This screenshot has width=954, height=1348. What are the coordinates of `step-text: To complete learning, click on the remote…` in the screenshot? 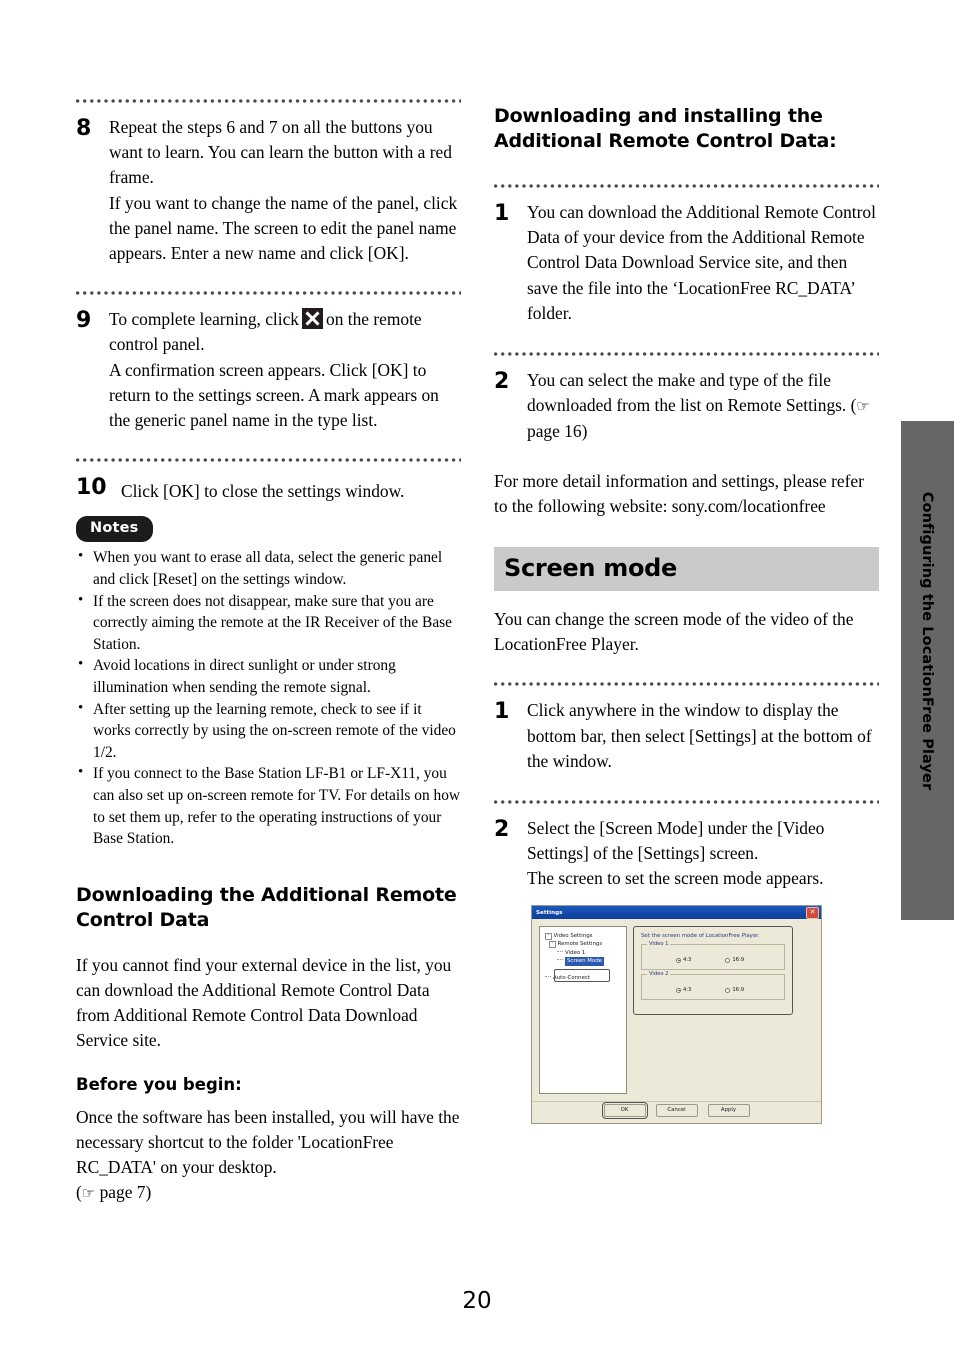 It's located at (285, 370).